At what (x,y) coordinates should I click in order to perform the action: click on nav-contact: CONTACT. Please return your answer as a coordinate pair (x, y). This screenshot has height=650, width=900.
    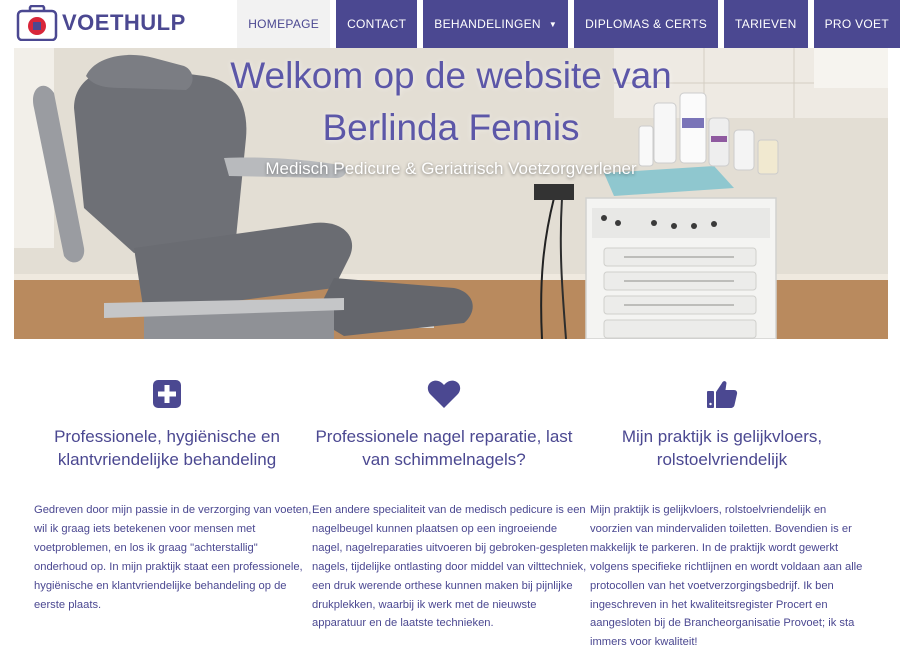
    Looking at the image, I should click on (377, 24).